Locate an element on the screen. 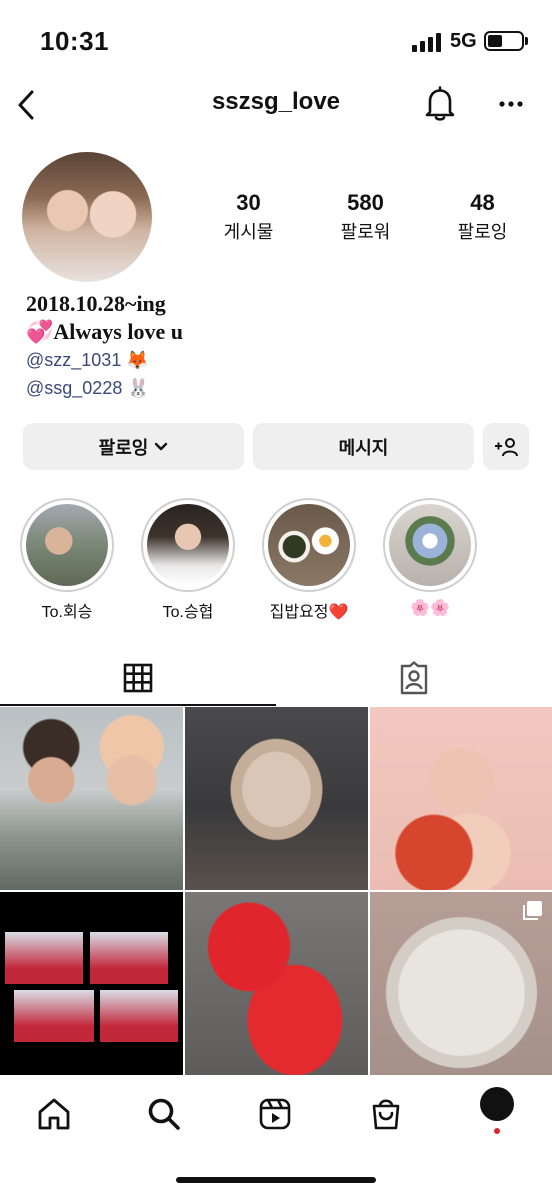  stat-following: 48 팔로잉 is located at coordinates (482, 217).